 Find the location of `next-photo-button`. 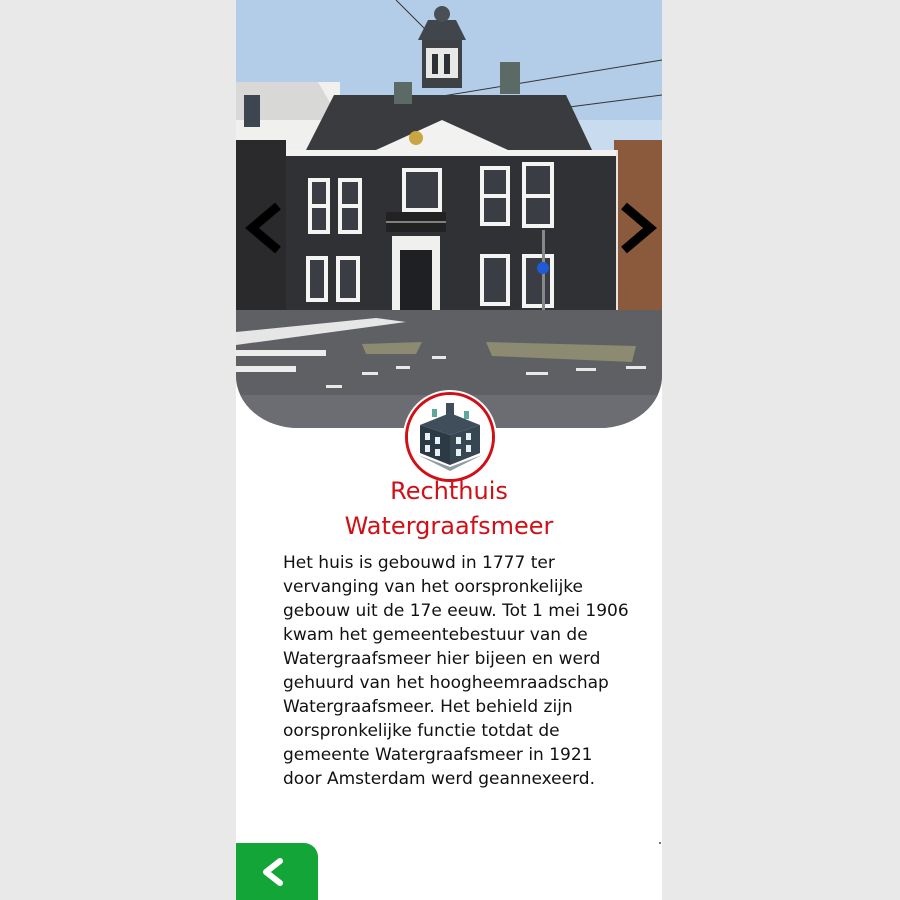

next-photo-button is located at coordinates (638, 228).